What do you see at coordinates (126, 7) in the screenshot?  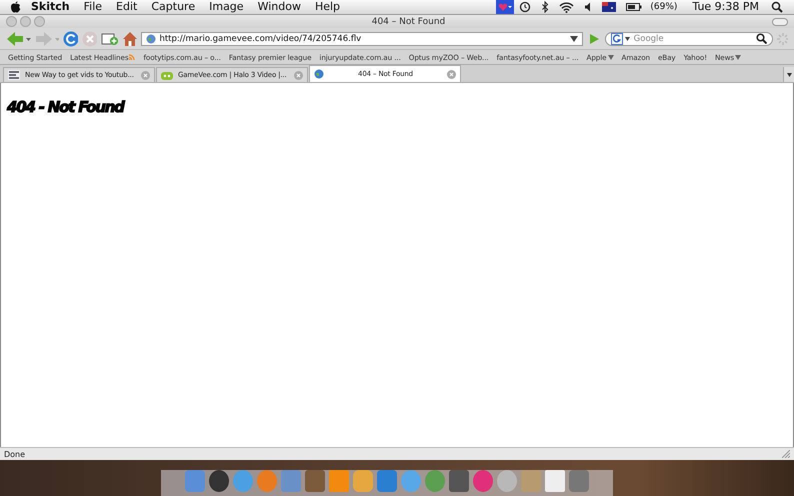 I see `menu-item: Edit` at bounding box center [126, 7].